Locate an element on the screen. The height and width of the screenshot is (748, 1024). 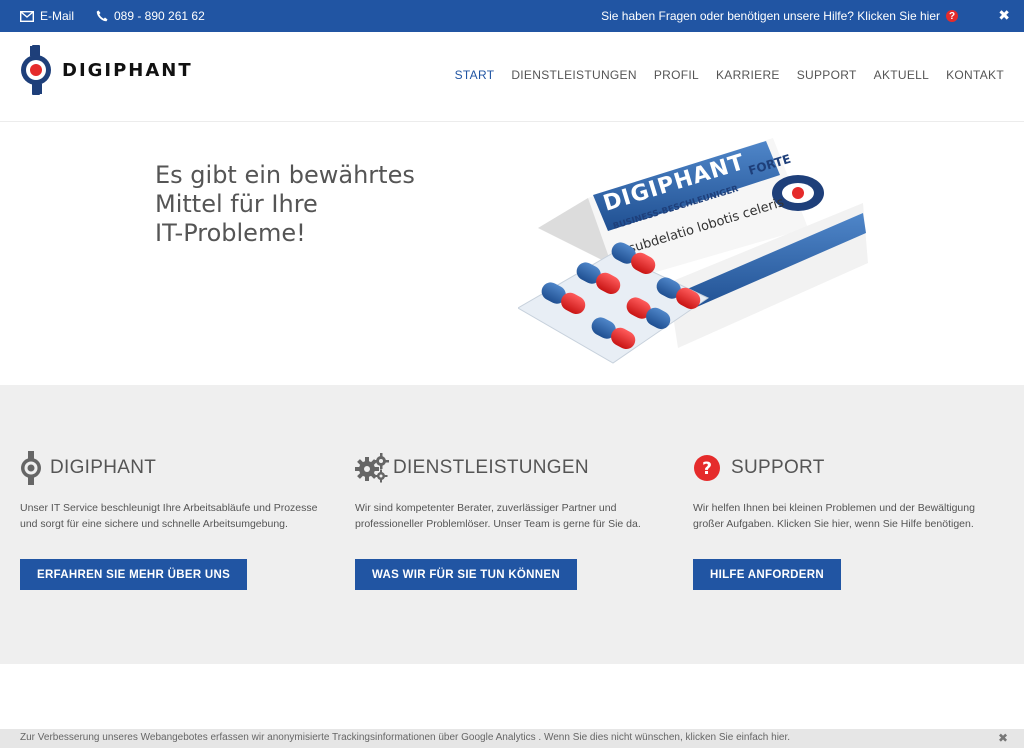
gears-icon is located at coordinates (372, 468).